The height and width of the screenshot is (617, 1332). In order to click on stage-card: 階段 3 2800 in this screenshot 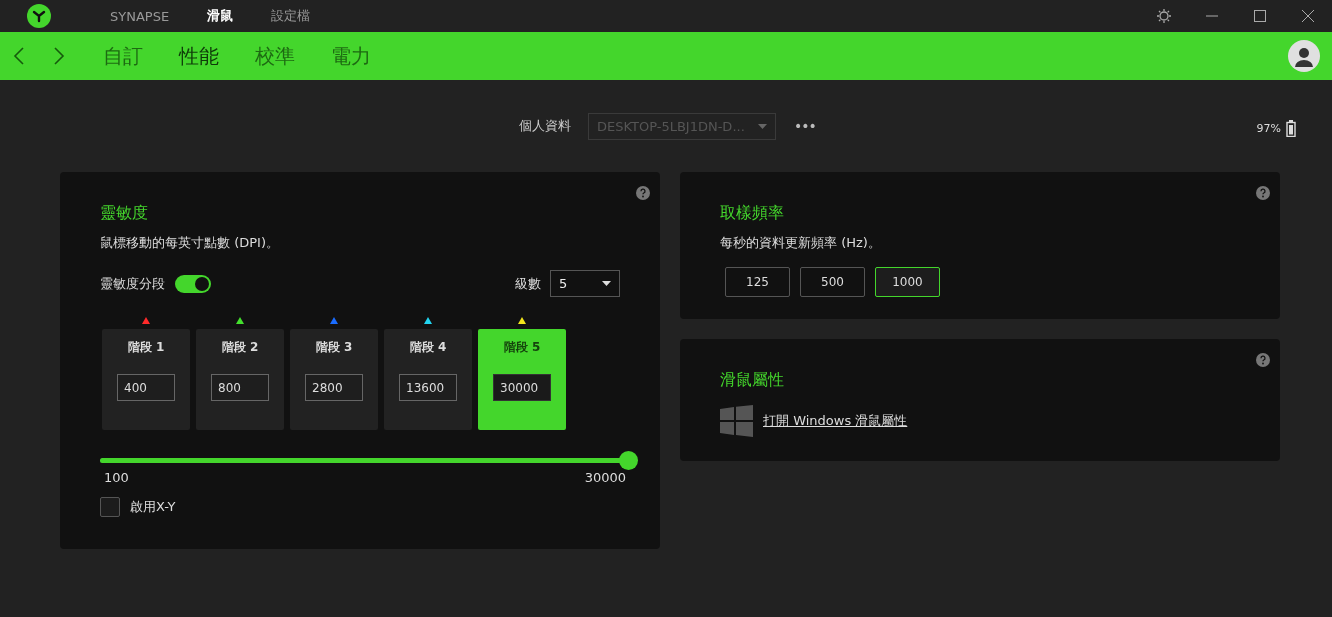, I will do `click(334, 379)`.